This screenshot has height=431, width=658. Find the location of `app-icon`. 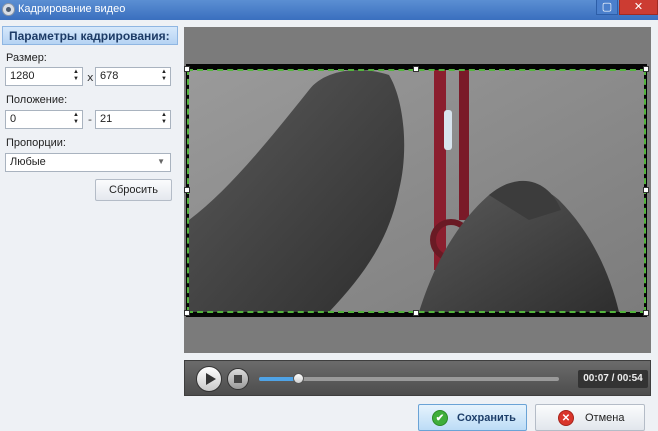

app-icon is located at coordinates (8, 9).